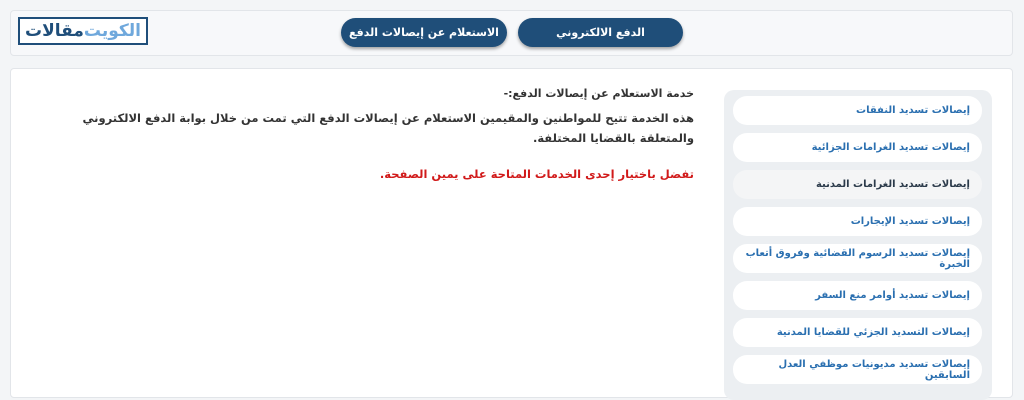  What do you see at coordinates (857, 295) in the screenshot?
I see `sidebar-item-travel-ban-receipts: إيصالات تسديد أوامر منع السفر` at bounding box center [857, 295].